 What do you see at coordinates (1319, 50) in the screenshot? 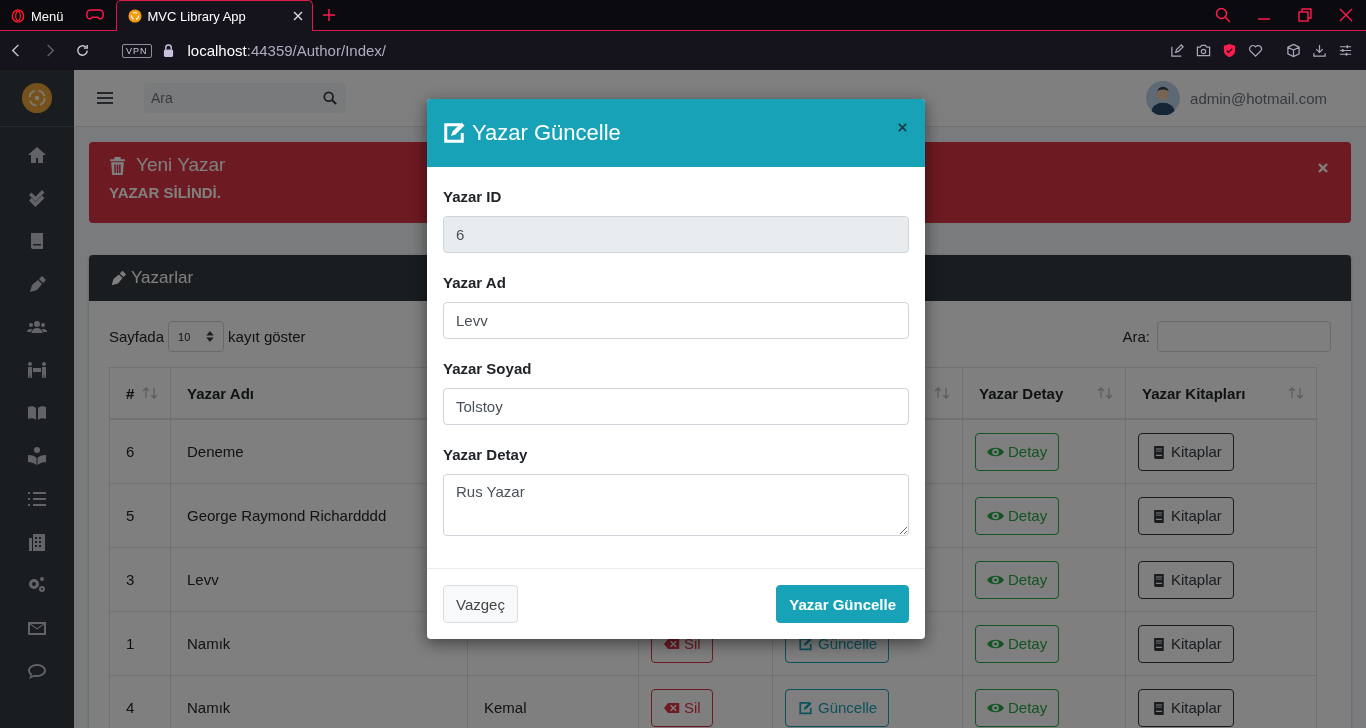
I see `download-icon` at bounding box center [1319, 50].